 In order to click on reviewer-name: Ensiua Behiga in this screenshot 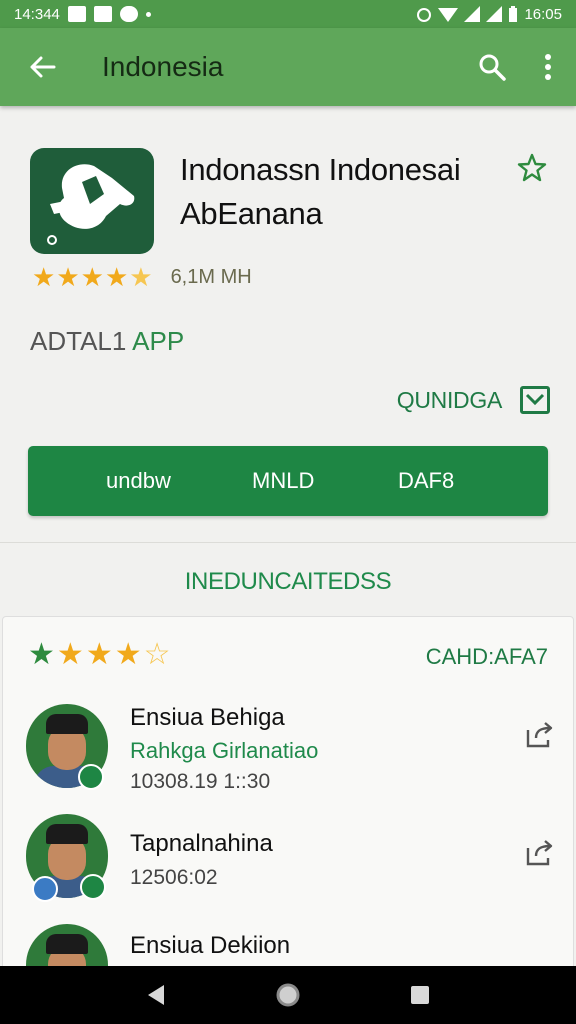, I will do `click(207, 717)`.